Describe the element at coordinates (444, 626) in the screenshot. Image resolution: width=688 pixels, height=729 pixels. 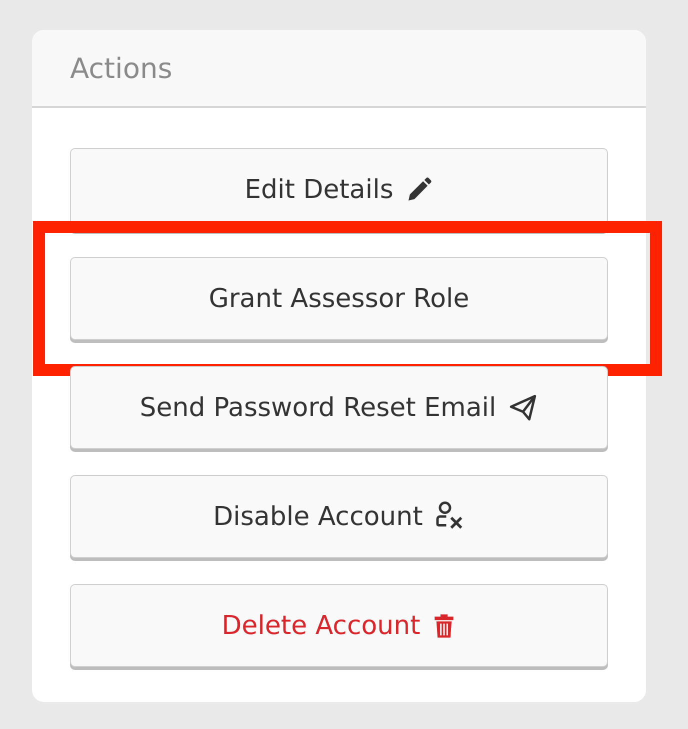
I see `trash-icon` at that location.